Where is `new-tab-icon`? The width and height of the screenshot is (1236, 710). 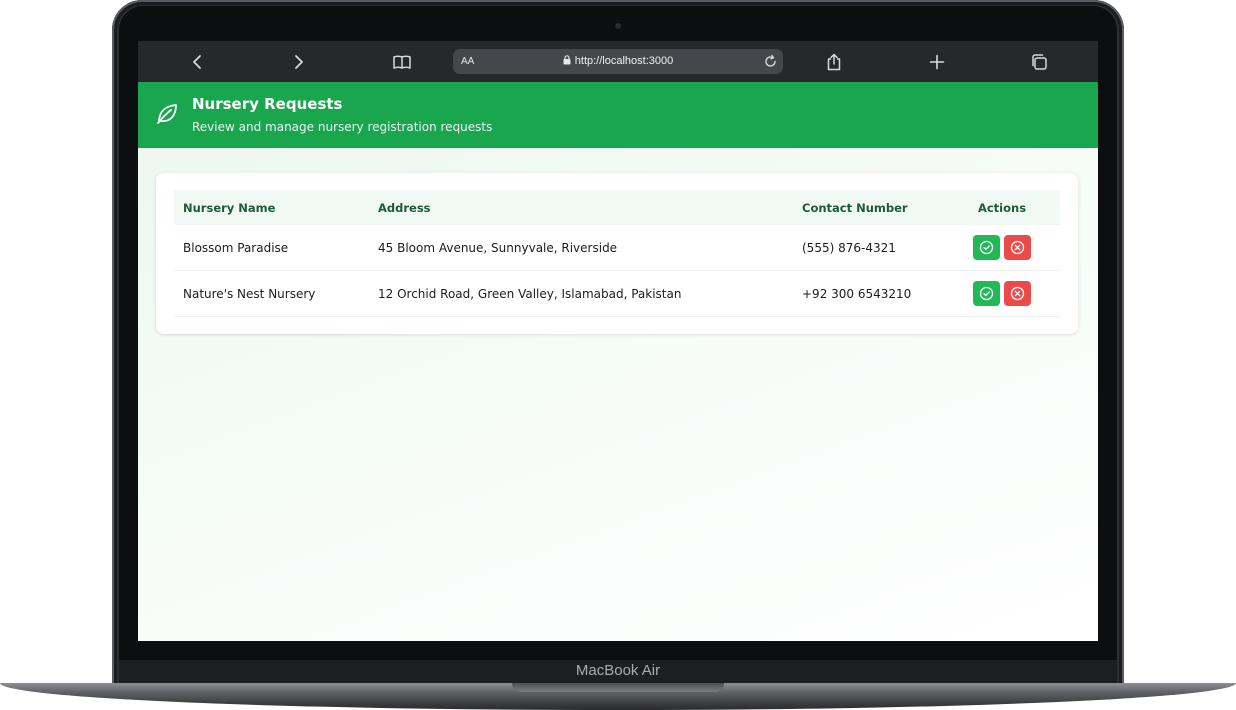
new-tab-icon is located at coordinates (937, 62).